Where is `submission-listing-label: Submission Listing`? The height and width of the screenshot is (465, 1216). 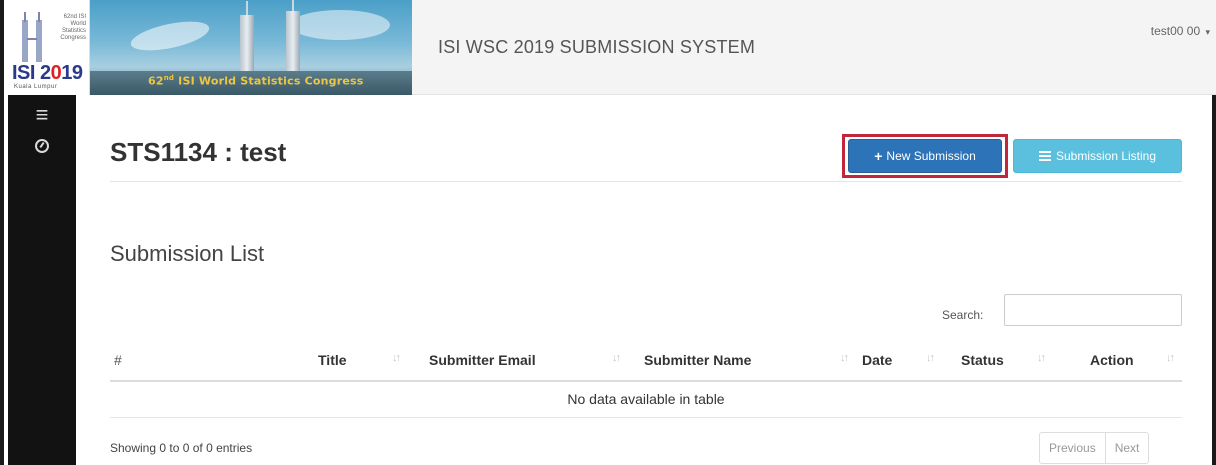
submission-listing-label: Submission Listing is located at coordinates (1106, 156).